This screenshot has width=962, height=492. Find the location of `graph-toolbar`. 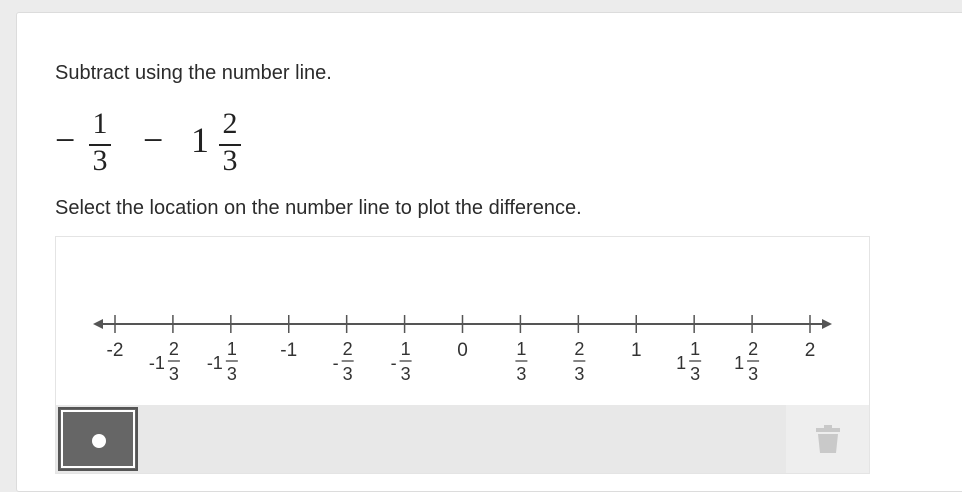

graph-toolbar is located at coordinates (462, 439).